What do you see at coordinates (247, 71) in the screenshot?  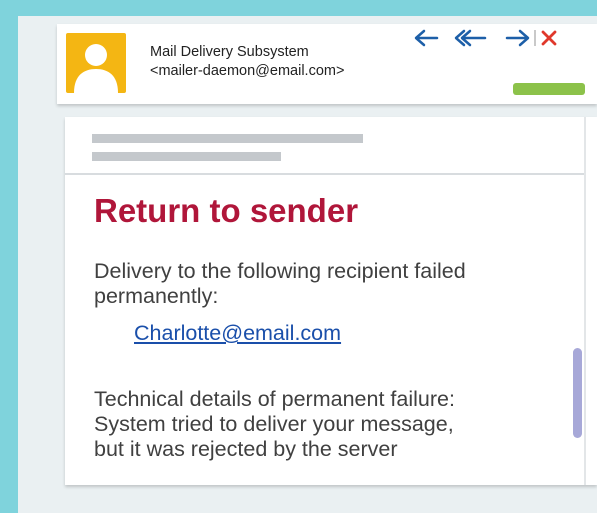 I see `sender-email: <mailer-daemon@email.com>` at bounding box center [247, 71].